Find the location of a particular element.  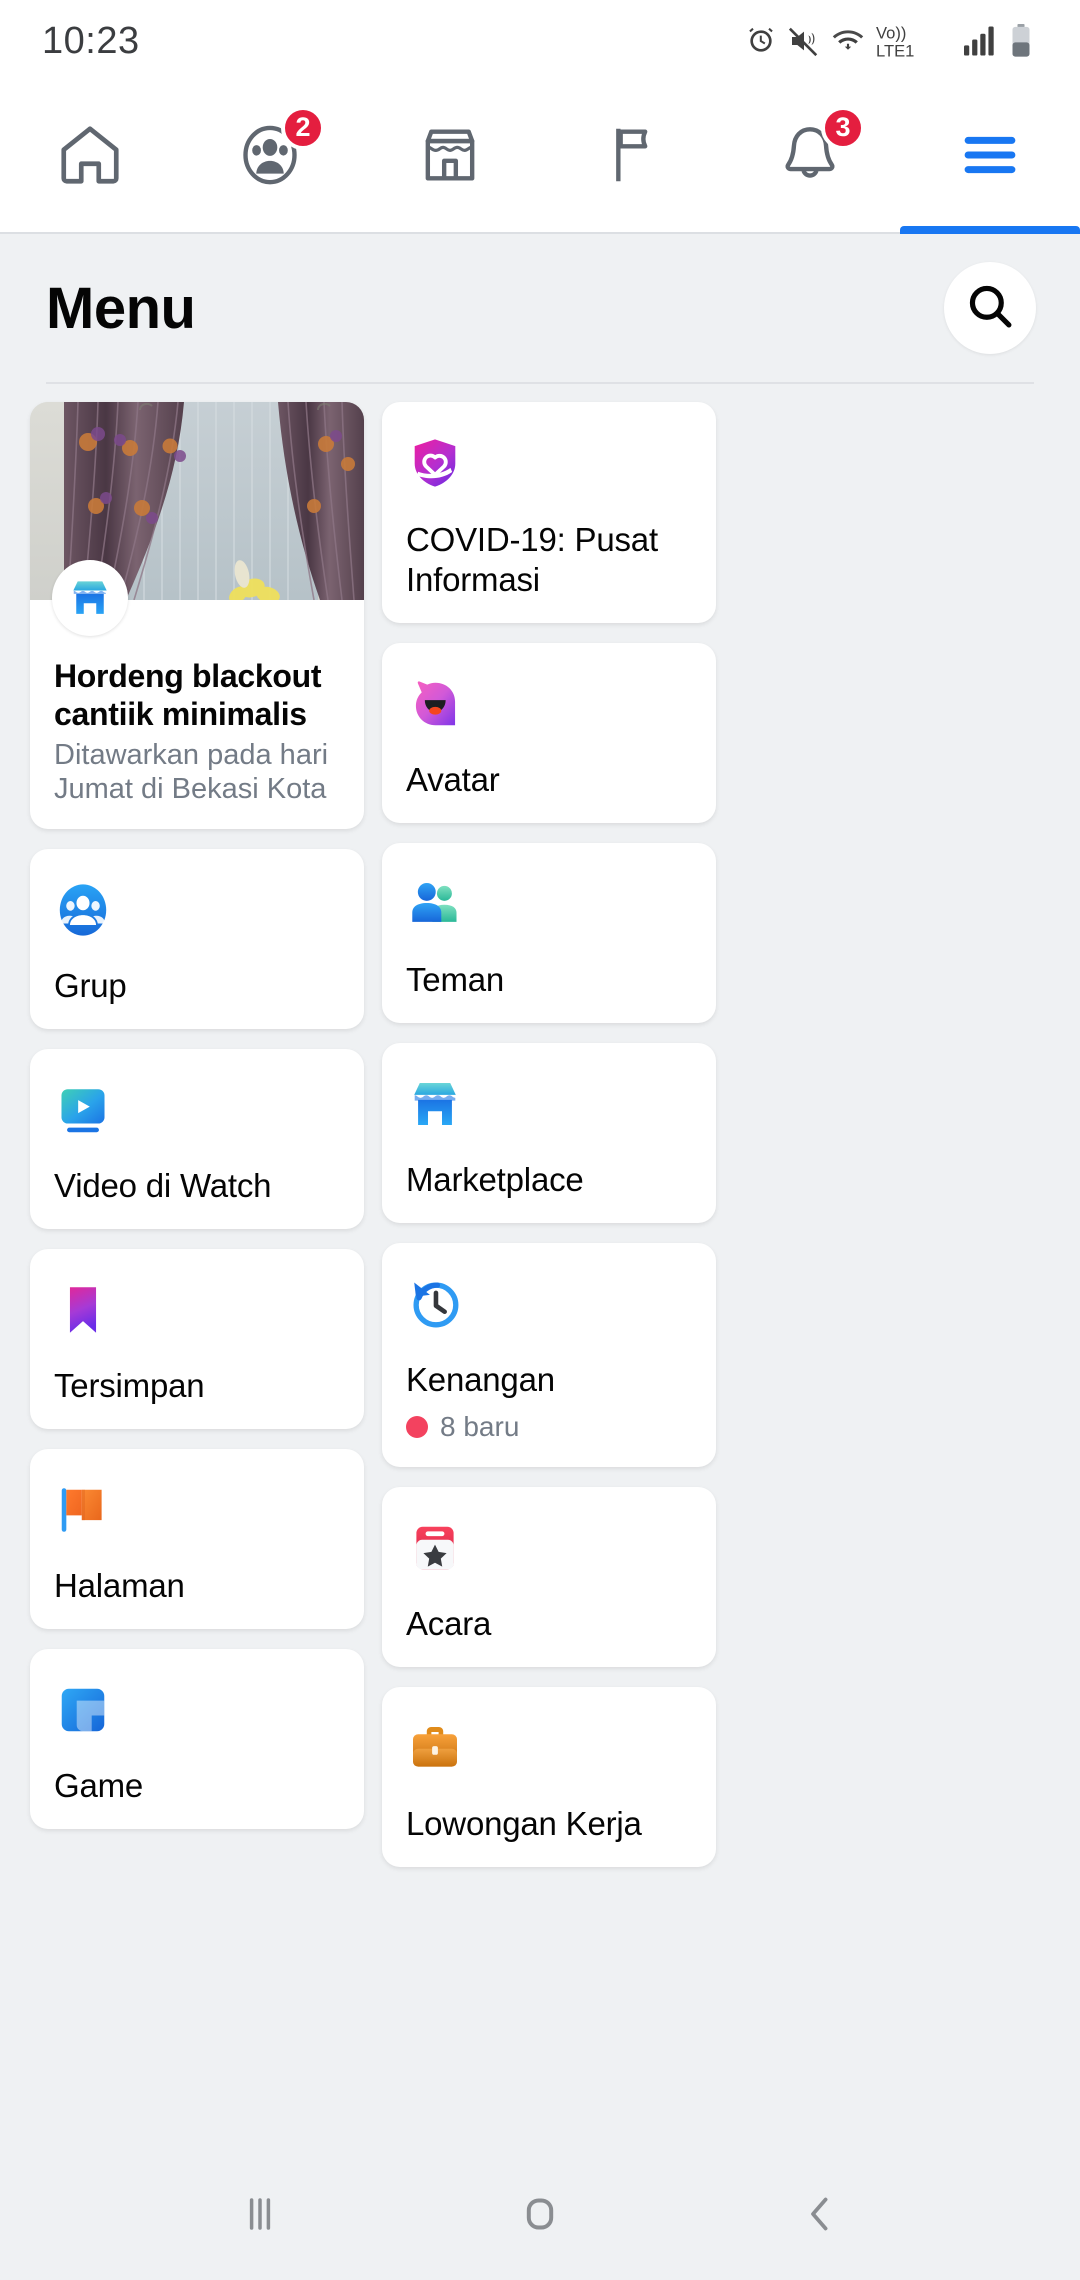

home-button is located at coordinates (540, 2216).